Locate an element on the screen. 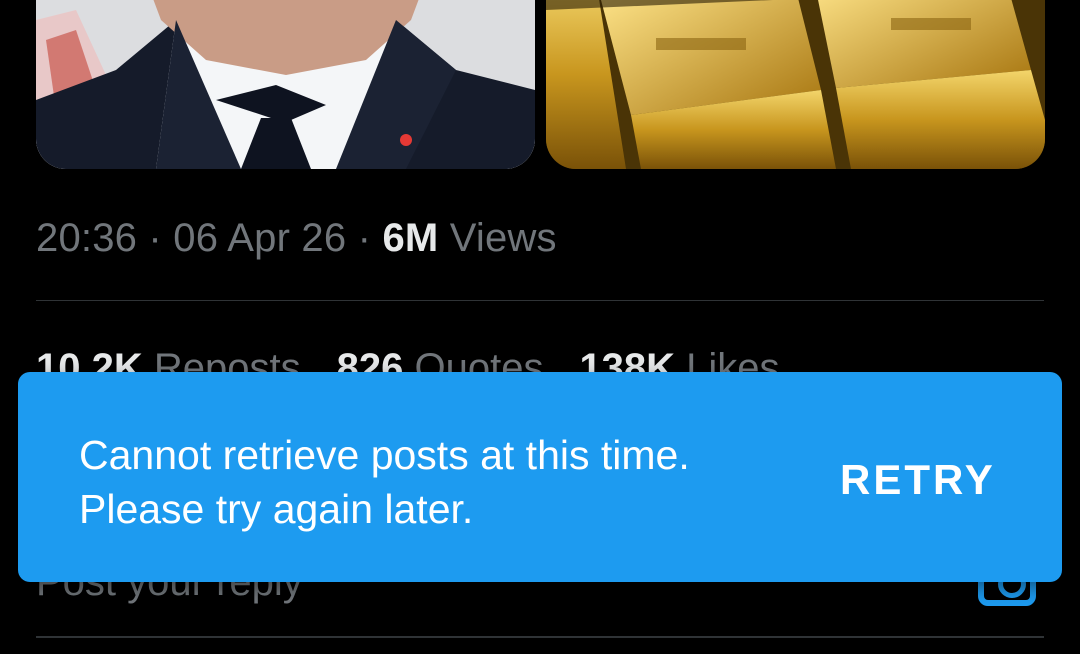  gold-bars-graphic is located at coordinates (795, 84).